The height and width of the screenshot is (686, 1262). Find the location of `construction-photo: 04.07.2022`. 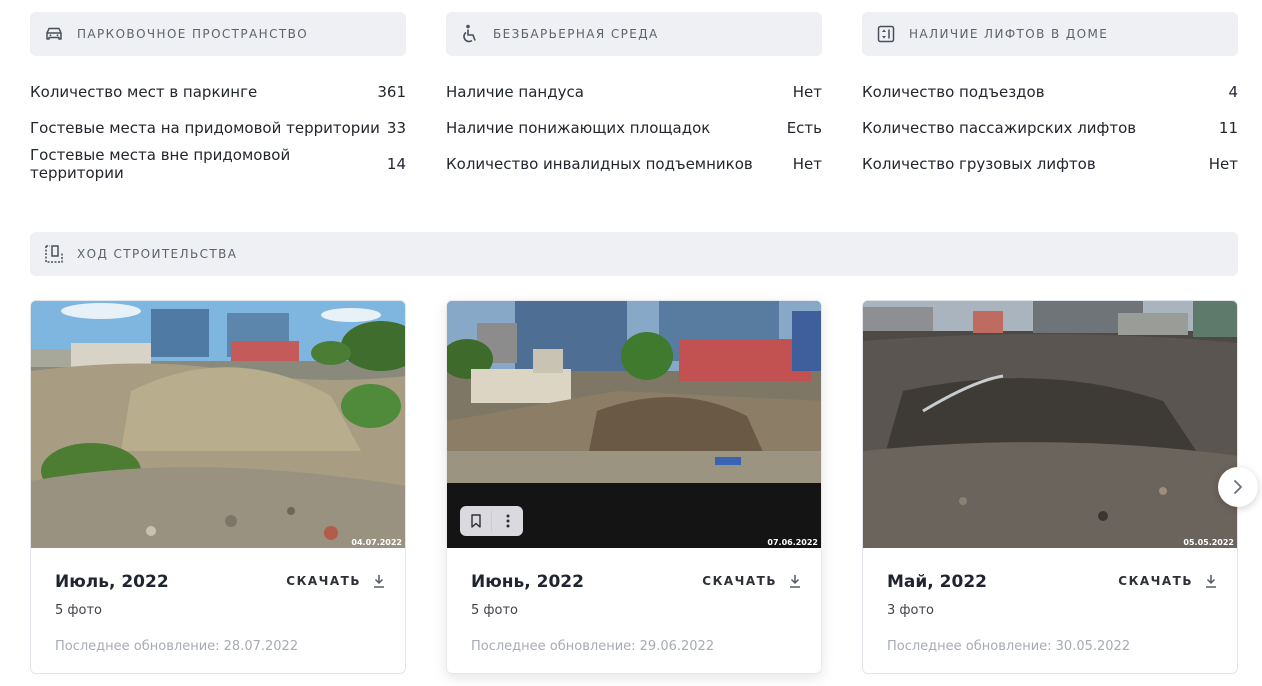

construction-photo: 04.07.2022 is located at coordinates (218, 424).